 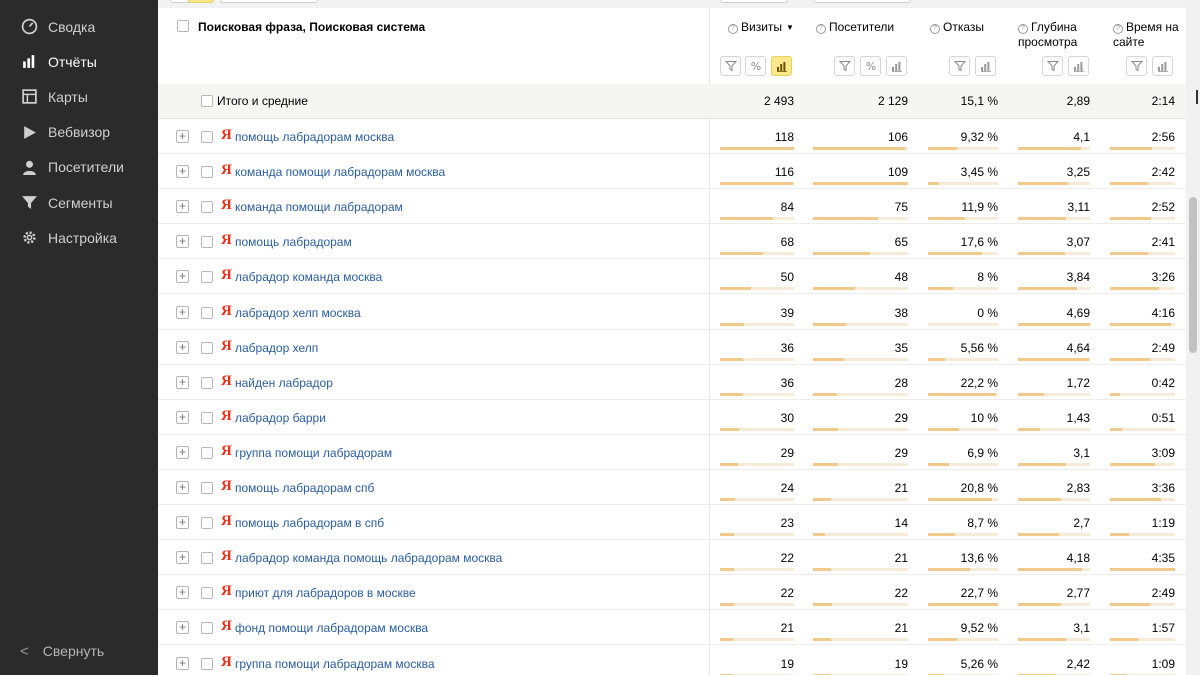 What do you see at coordinates (280, 418) in the screenshot?
I see `search-phrase-link: лабрадор барри` at bounding box center [280, 418].